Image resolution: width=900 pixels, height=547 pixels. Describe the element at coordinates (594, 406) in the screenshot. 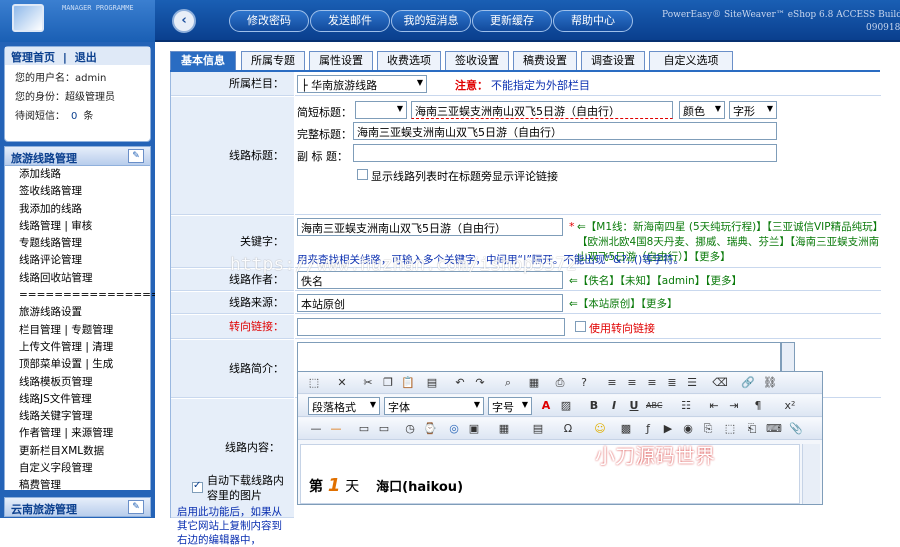

I see `bold-icon: B` at that location.